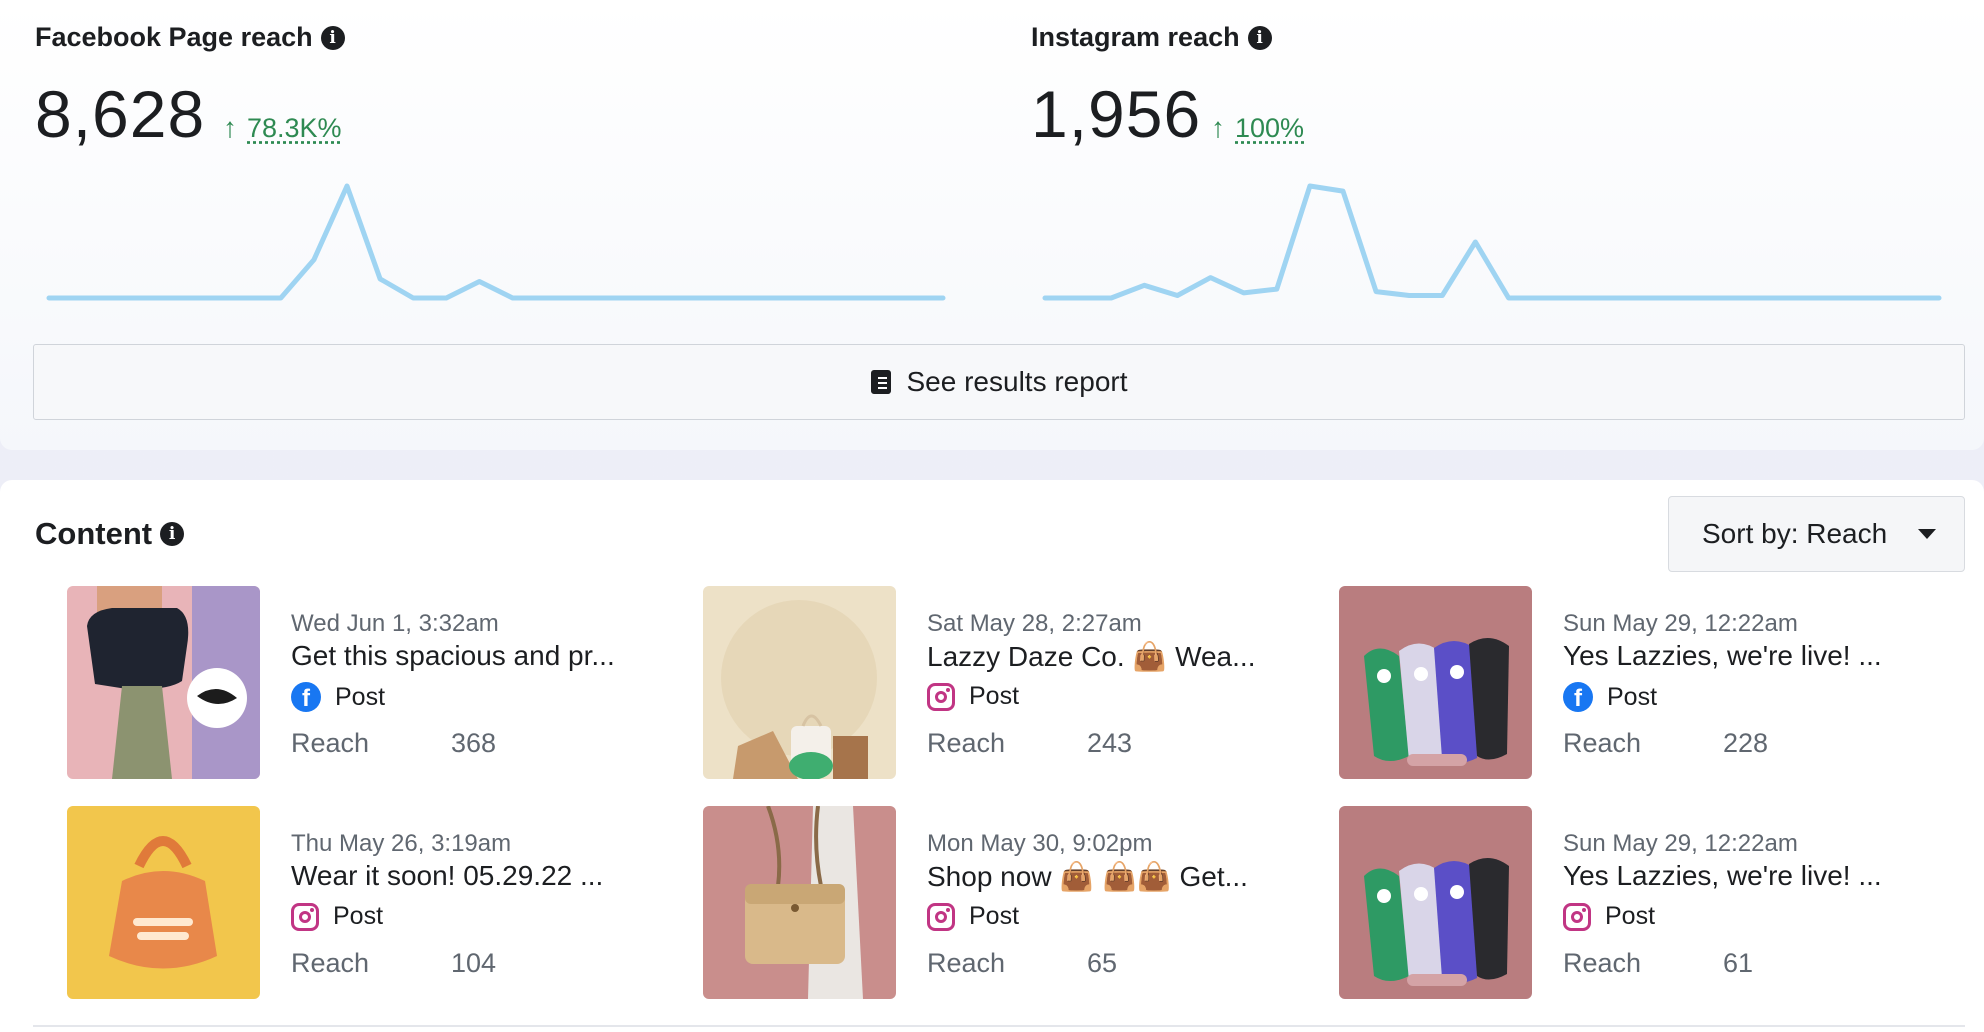 The image size is (1984, 1032). What do you see at coordinates (190, 37) in the screenshot?
I see `facebook-reach-title: Facebook Page reach i` at bounding box center [190, 37].